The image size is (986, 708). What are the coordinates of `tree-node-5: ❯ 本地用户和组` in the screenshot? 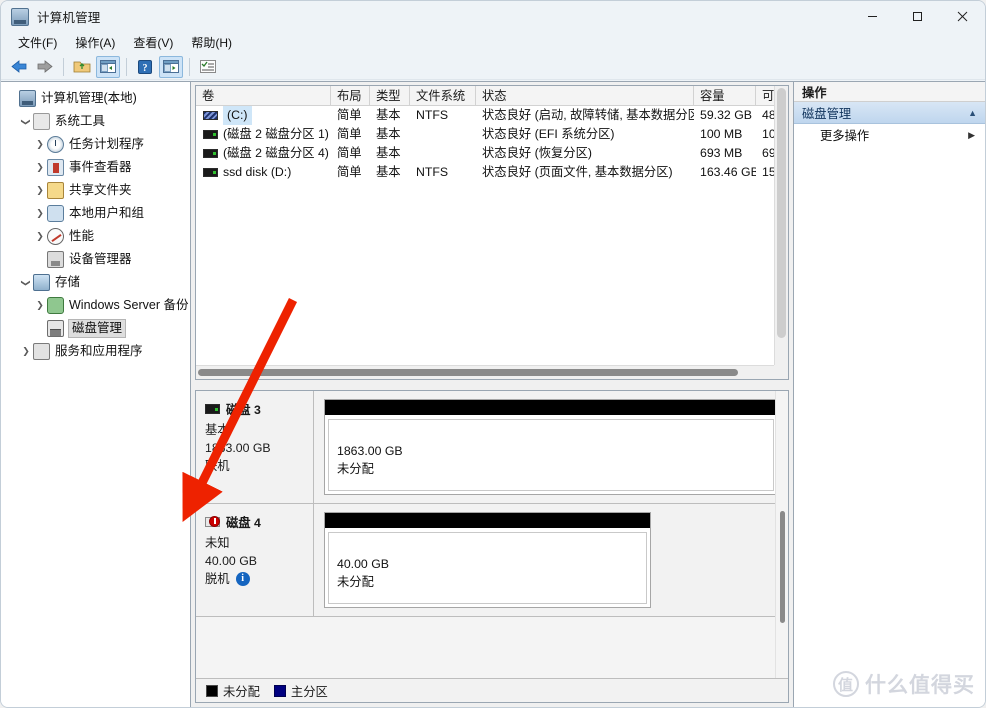 It's located at (95, 213).